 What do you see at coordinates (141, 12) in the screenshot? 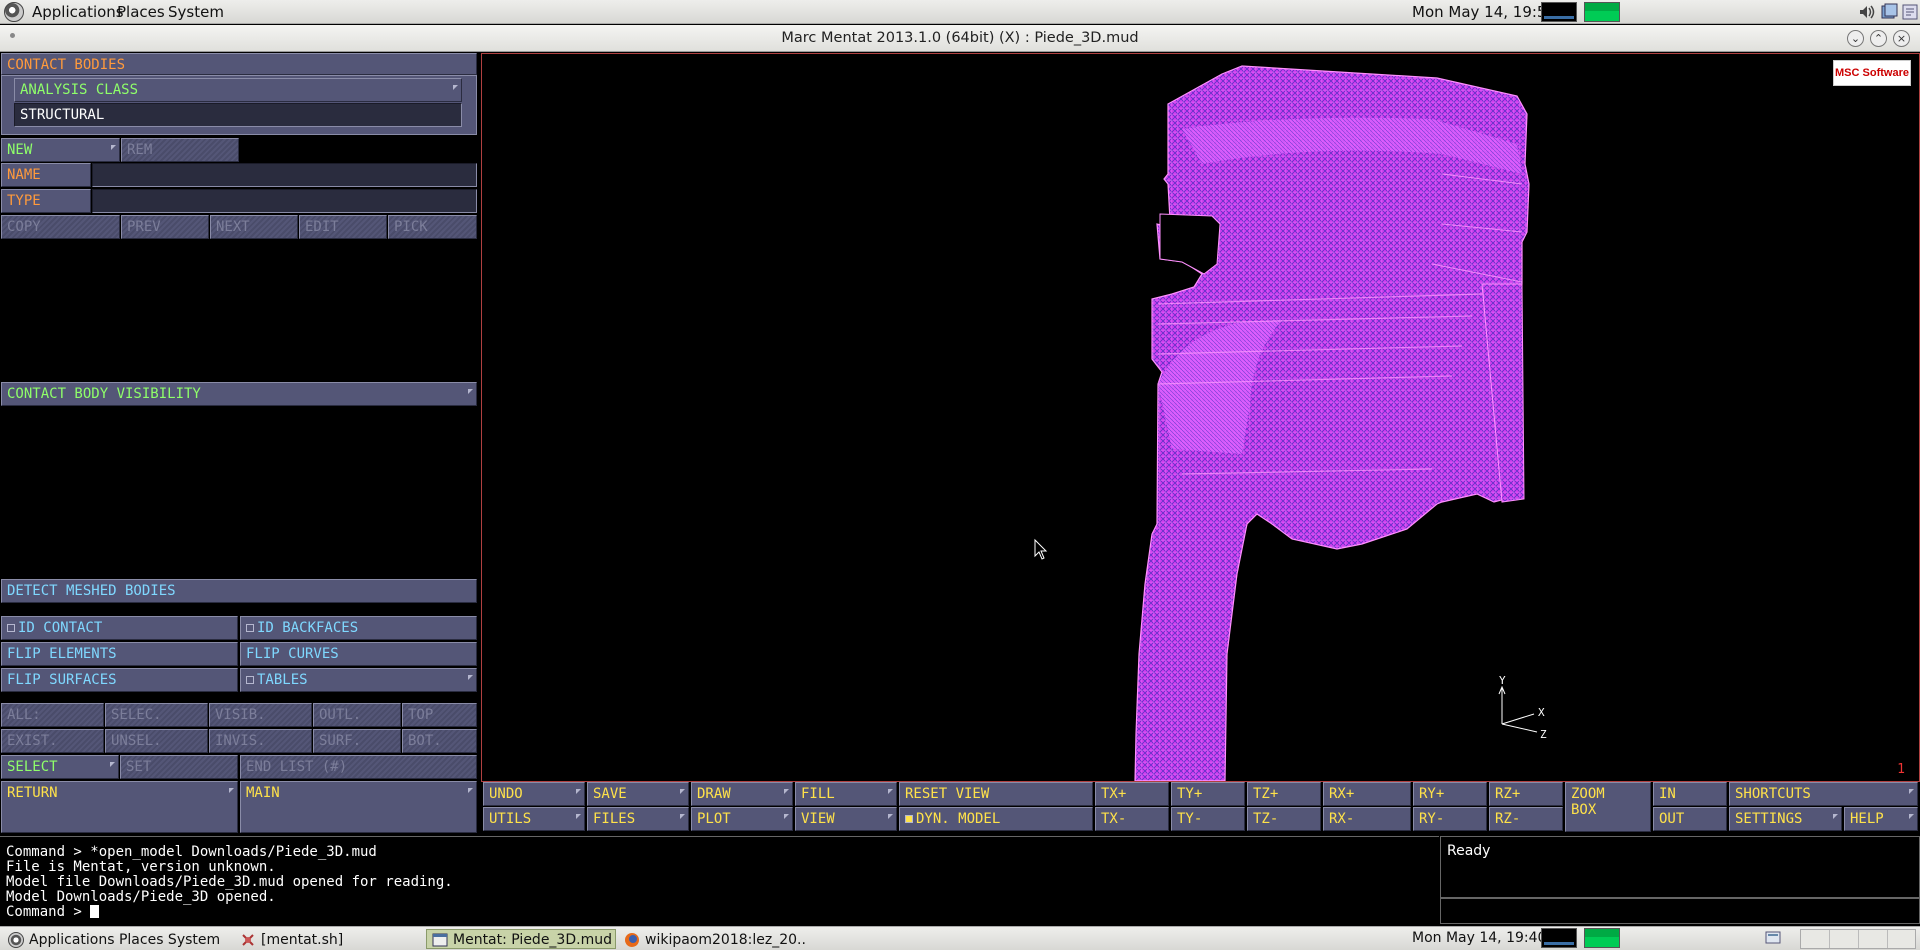
I see `places-menu: Places` at bounding box center [141, 12].